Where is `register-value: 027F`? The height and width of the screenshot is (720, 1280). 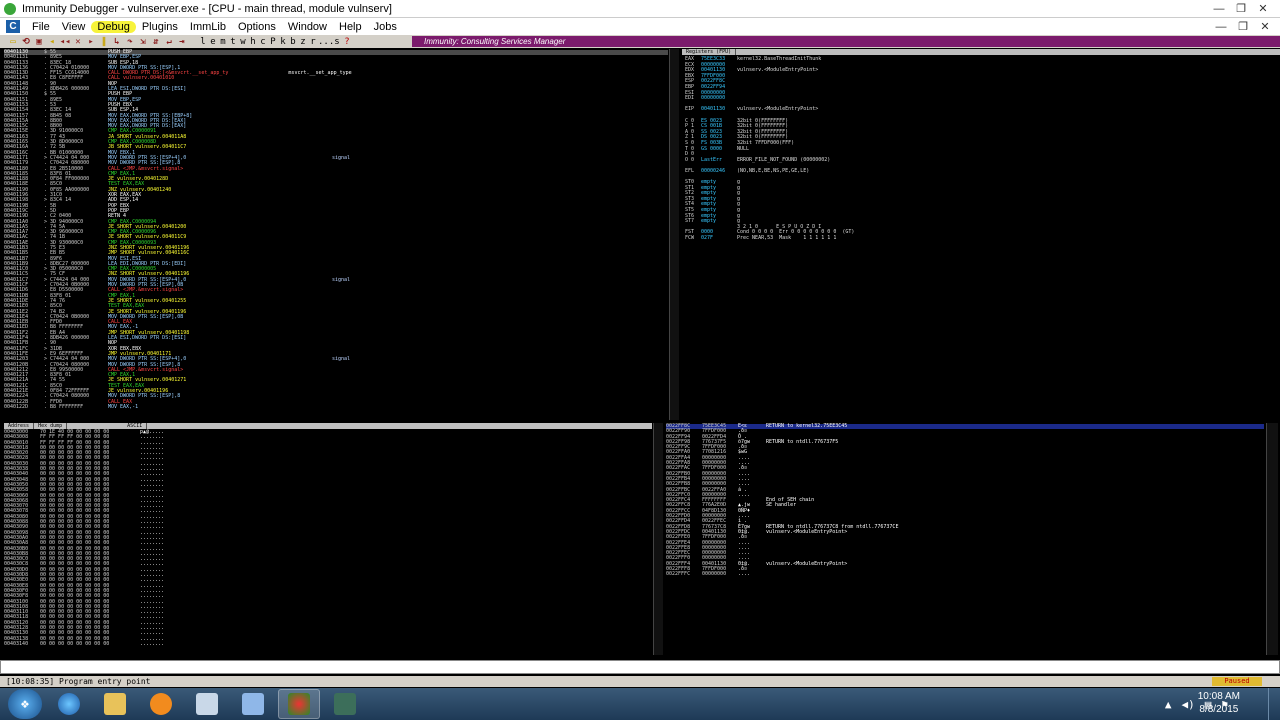 register-value: 027F is located at coordinates (707, 238).